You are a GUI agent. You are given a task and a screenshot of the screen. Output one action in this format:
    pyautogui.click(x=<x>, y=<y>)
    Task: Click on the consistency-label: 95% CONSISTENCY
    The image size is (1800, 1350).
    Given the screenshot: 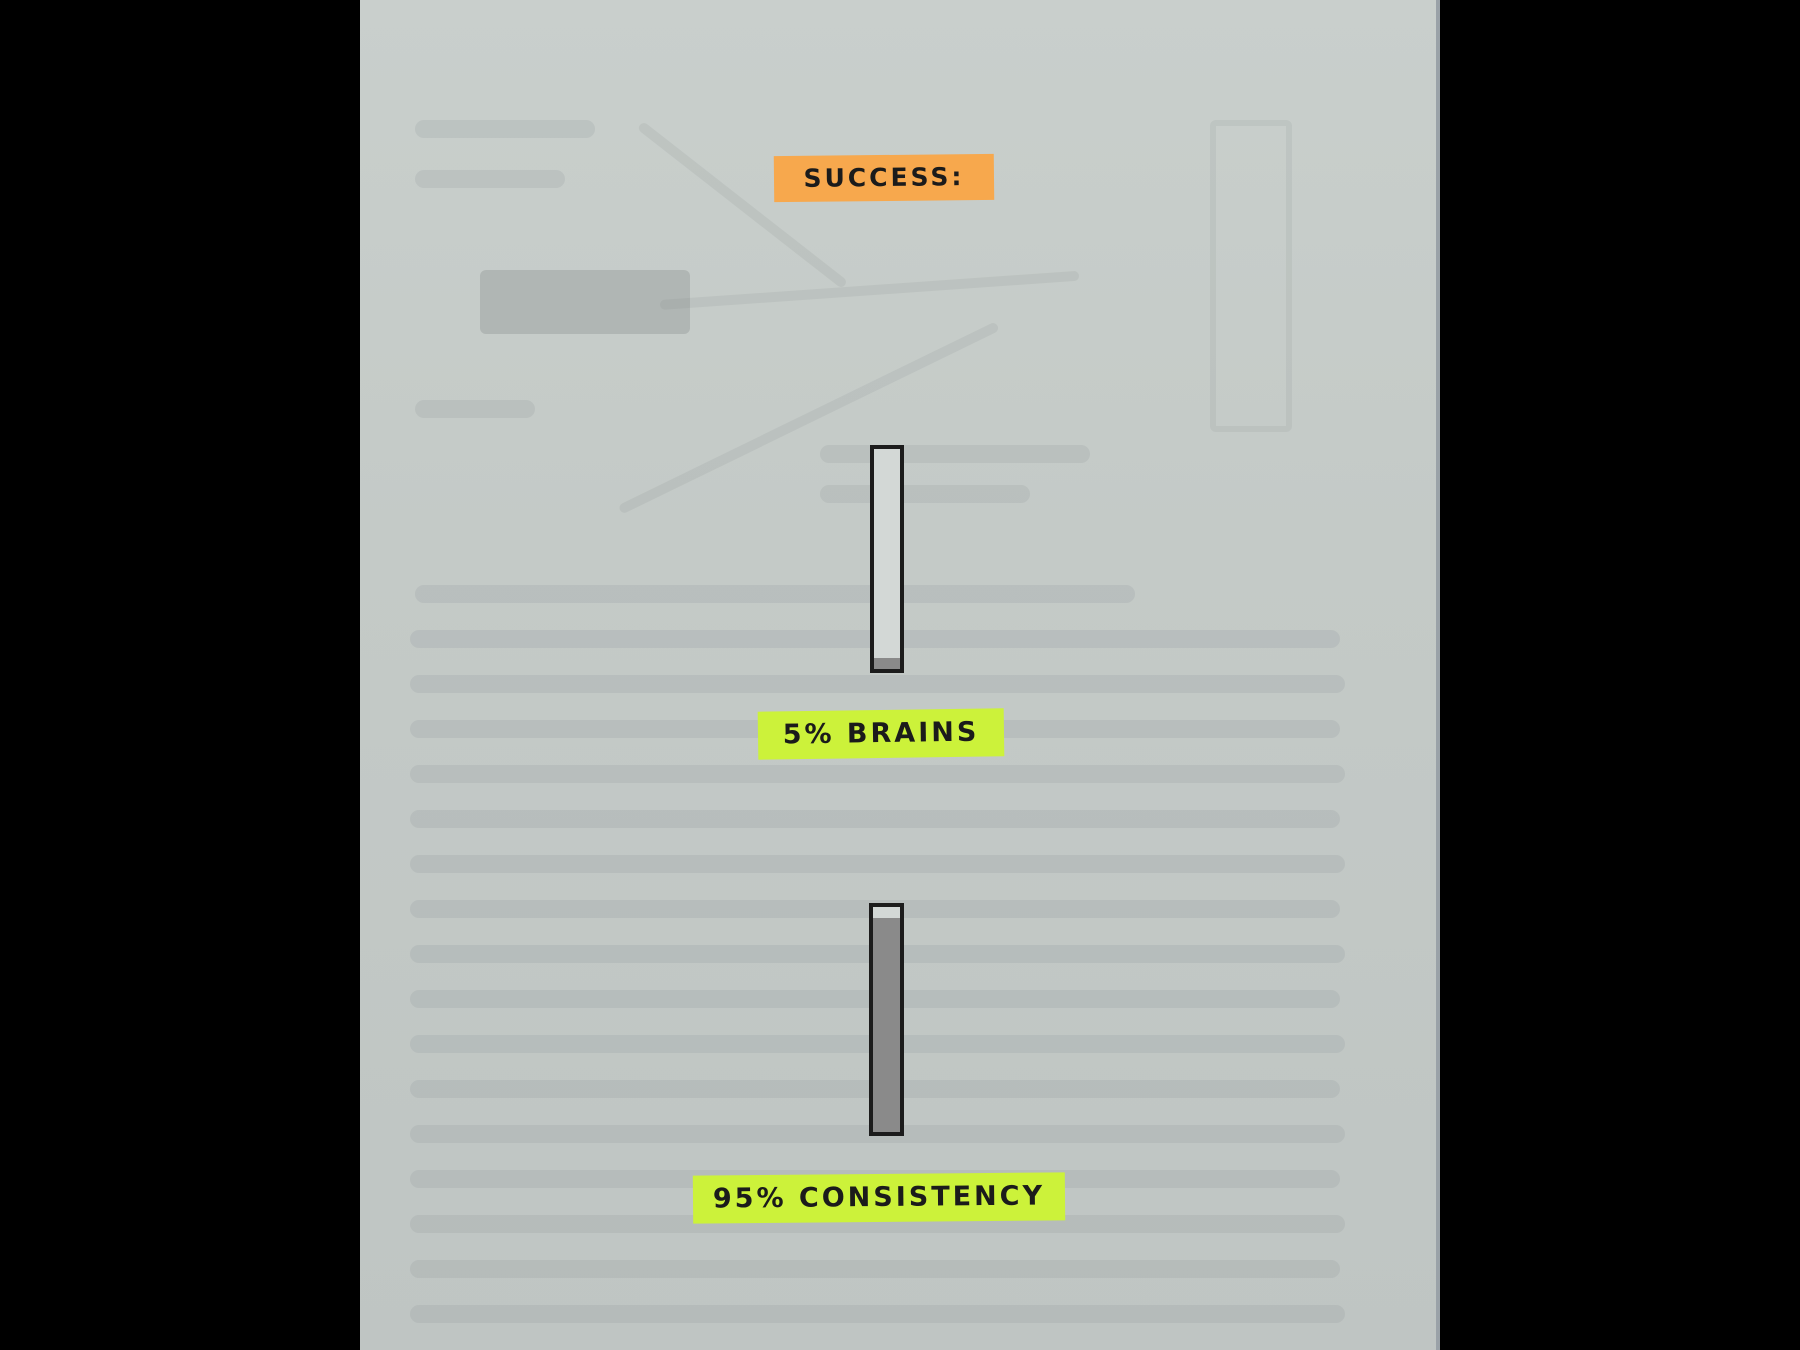 What is the action you would take?
    pyautogui.click(x=879, y=1198)
    